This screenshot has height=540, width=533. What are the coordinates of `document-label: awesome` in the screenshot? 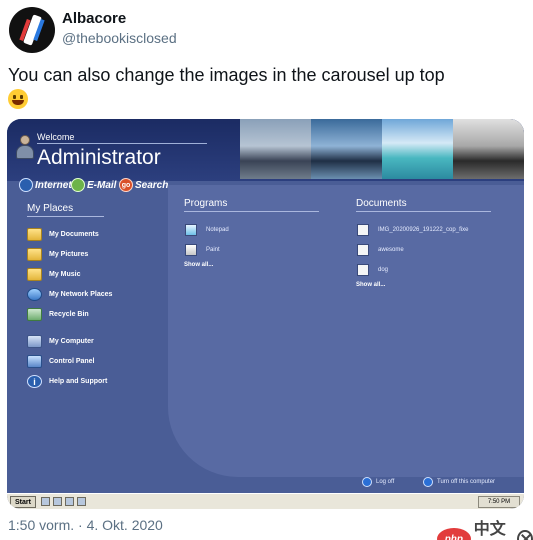 It's located at (391, 250).